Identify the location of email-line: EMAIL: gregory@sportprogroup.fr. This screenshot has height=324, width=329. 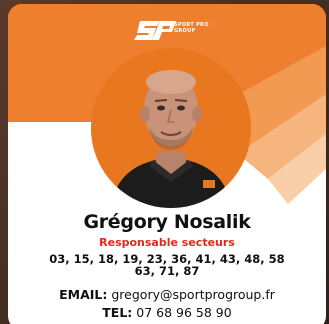
(167, 294).